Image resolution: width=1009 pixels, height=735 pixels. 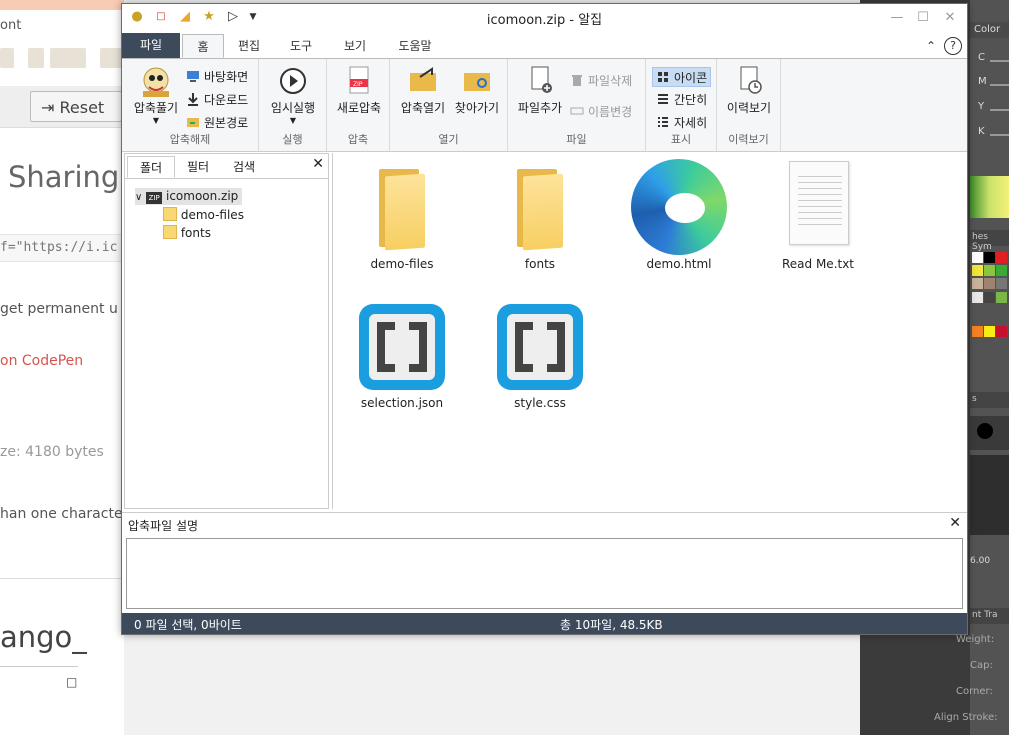 What do you see at coordinates (62, 5) in the screenshot?
I see `browser-tab-strip` at bounding box center [62, 5].